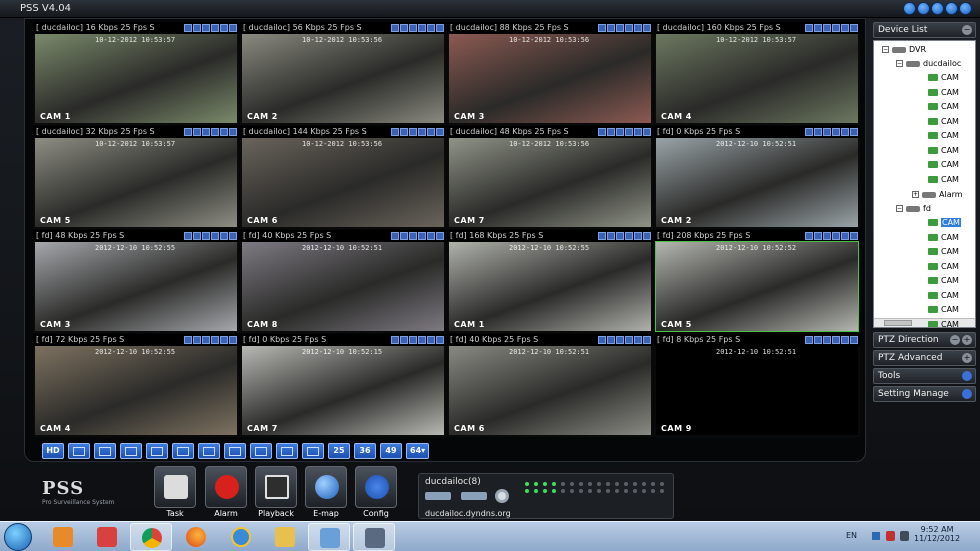 This screenshot has height=551, width=980. I want to click on video-feed: 10-12-2012 10:53:56 CAM 2, so click(343, 78).